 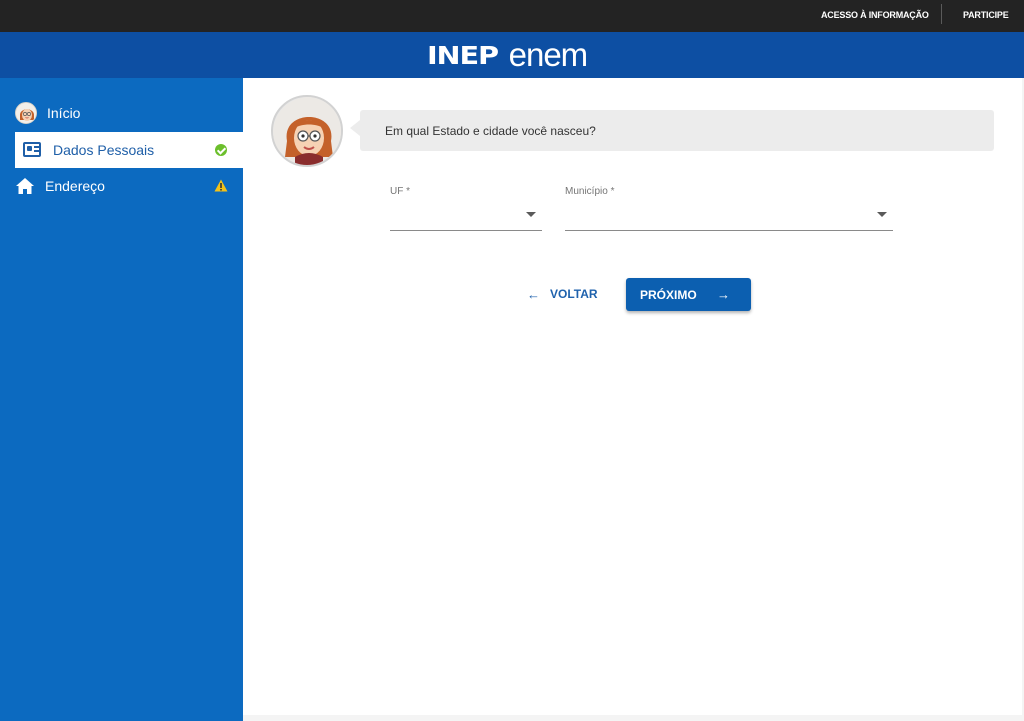 What do you see at coordinates (548, 54) in the screenshot?
I see `enem-logo-text: enem` at bounding box center [548, 54].